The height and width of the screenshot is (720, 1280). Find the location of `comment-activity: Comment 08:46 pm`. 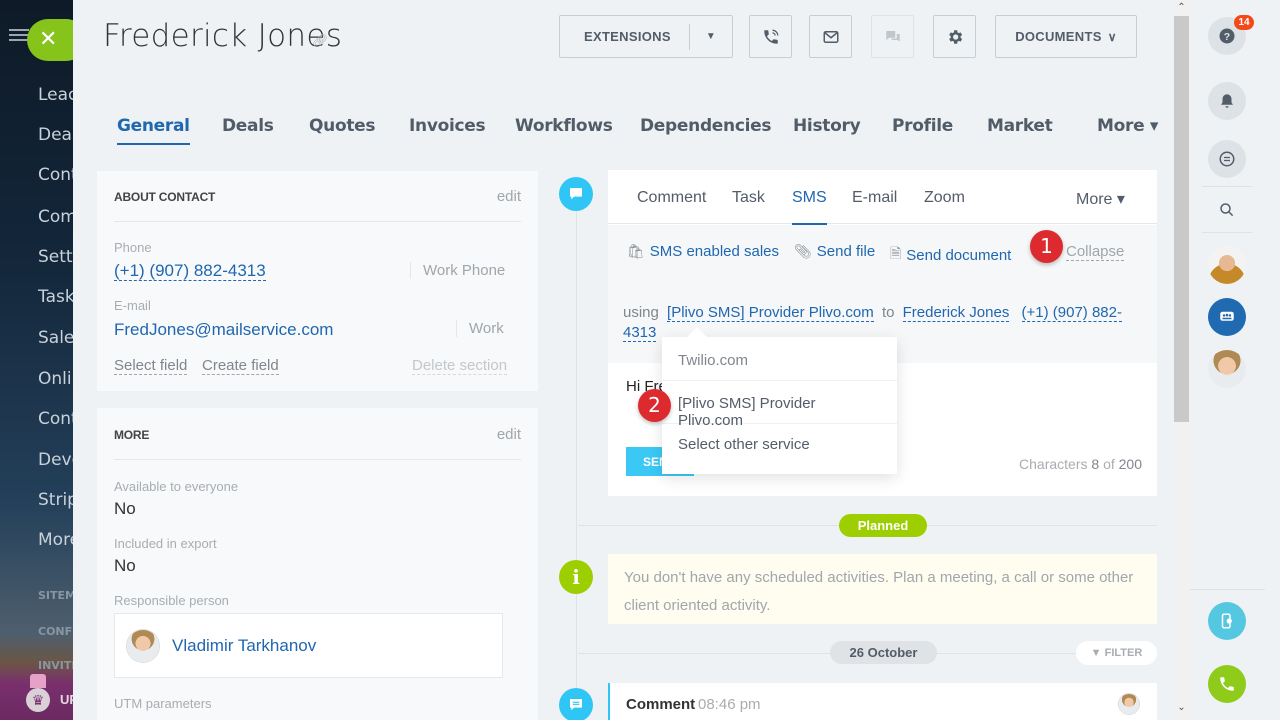

comment-activity: Comment 08:46 pm is located at coordinates (882, 701).